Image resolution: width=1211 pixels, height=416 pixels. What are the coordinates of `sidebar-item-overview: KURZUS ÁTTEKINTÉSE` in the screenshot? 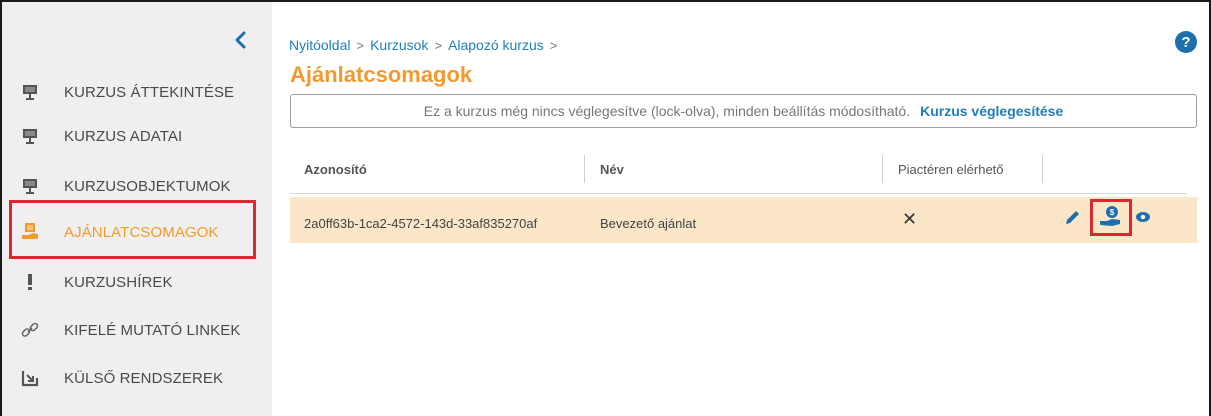 It's located at (136, 92).